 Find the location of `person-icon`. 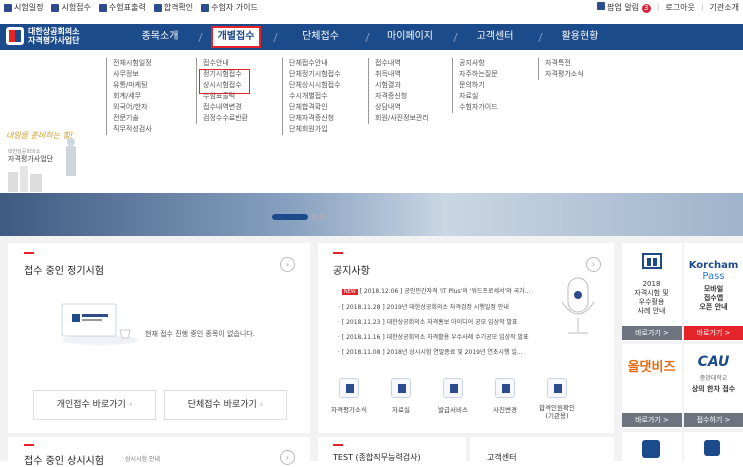

person-icon is located at coordinates (157, 7).